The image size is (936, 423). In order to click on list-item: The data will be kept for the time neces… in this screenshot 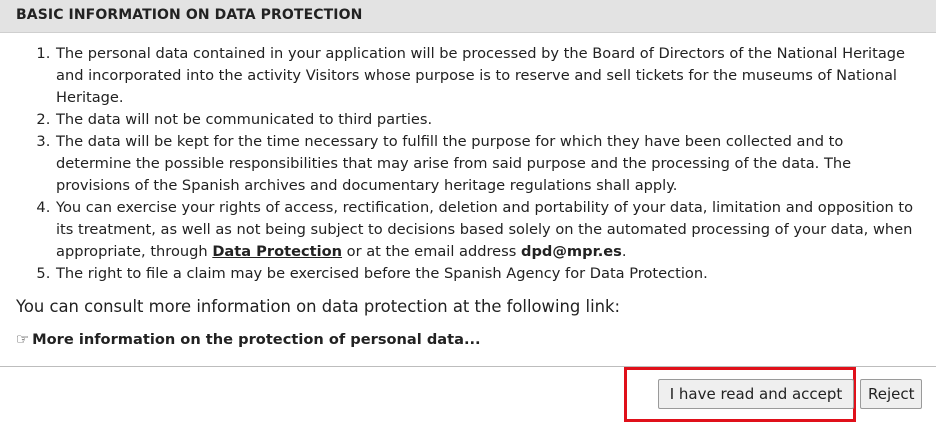, I will do `click(485, 164)`.